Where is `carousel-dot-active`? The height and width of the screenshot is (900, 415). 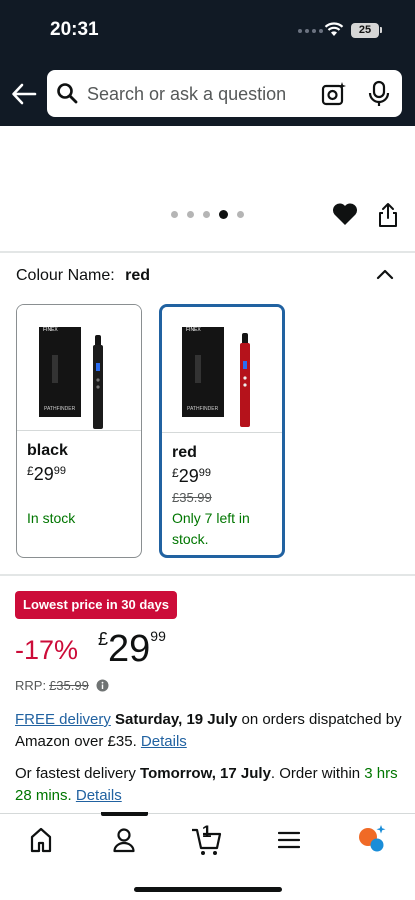
carousel-dot-active is located at coordinates (223, 214).